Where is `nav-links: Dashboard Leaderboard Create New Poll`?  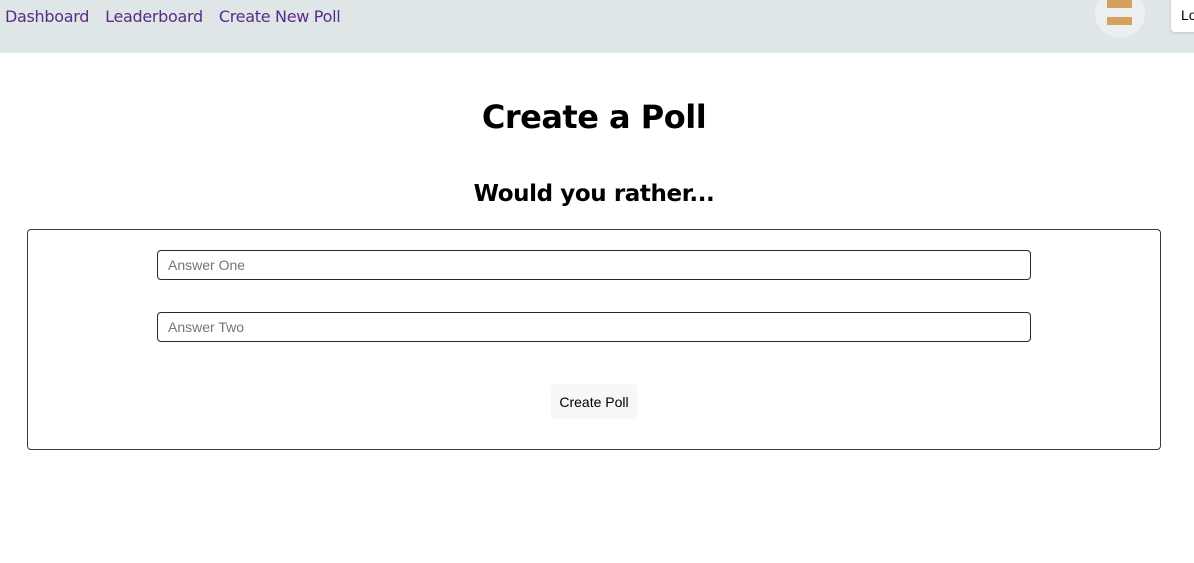
nav-links: Dashboard Leaderboard Create New Poll is located at coordinates (173, 16).